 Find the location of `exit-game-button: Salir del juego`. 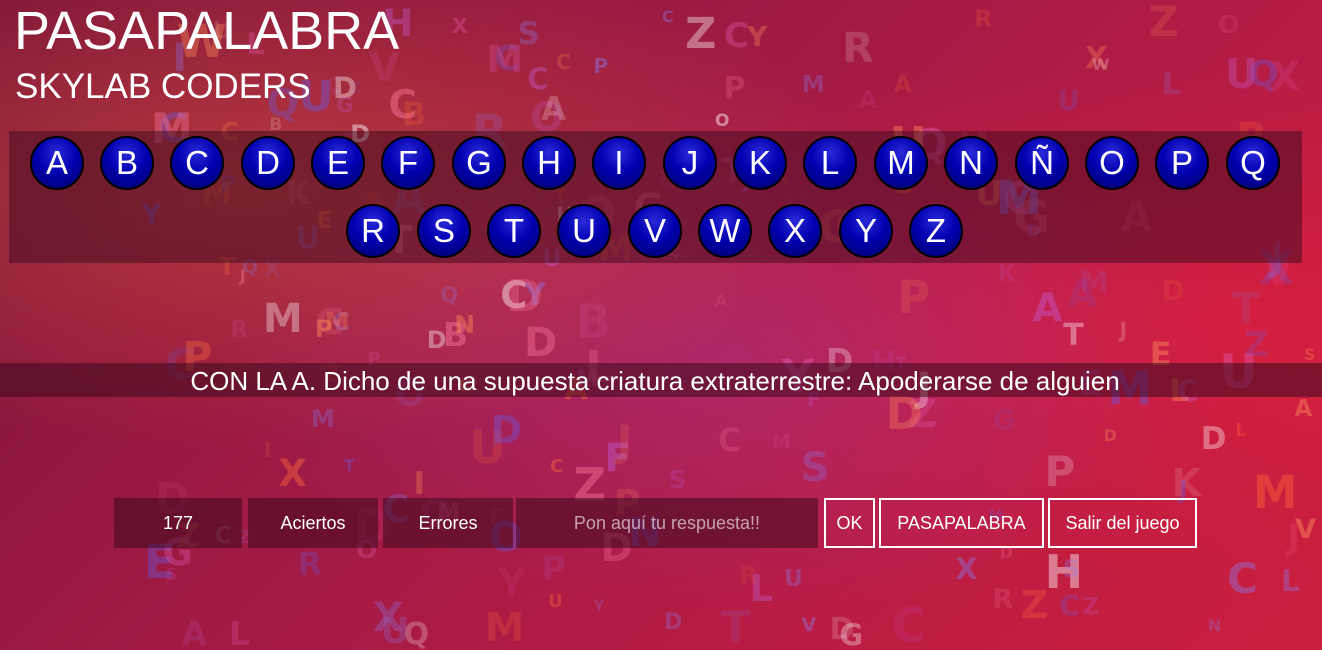

exit-game-button: Salir del juego is located at coordinates (1122, 523).